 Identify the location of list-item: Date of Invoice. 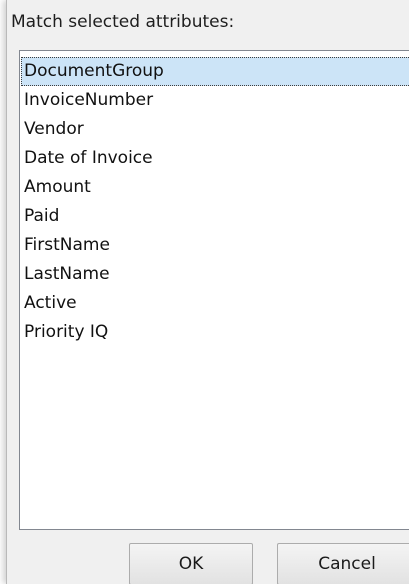
(215, 158).